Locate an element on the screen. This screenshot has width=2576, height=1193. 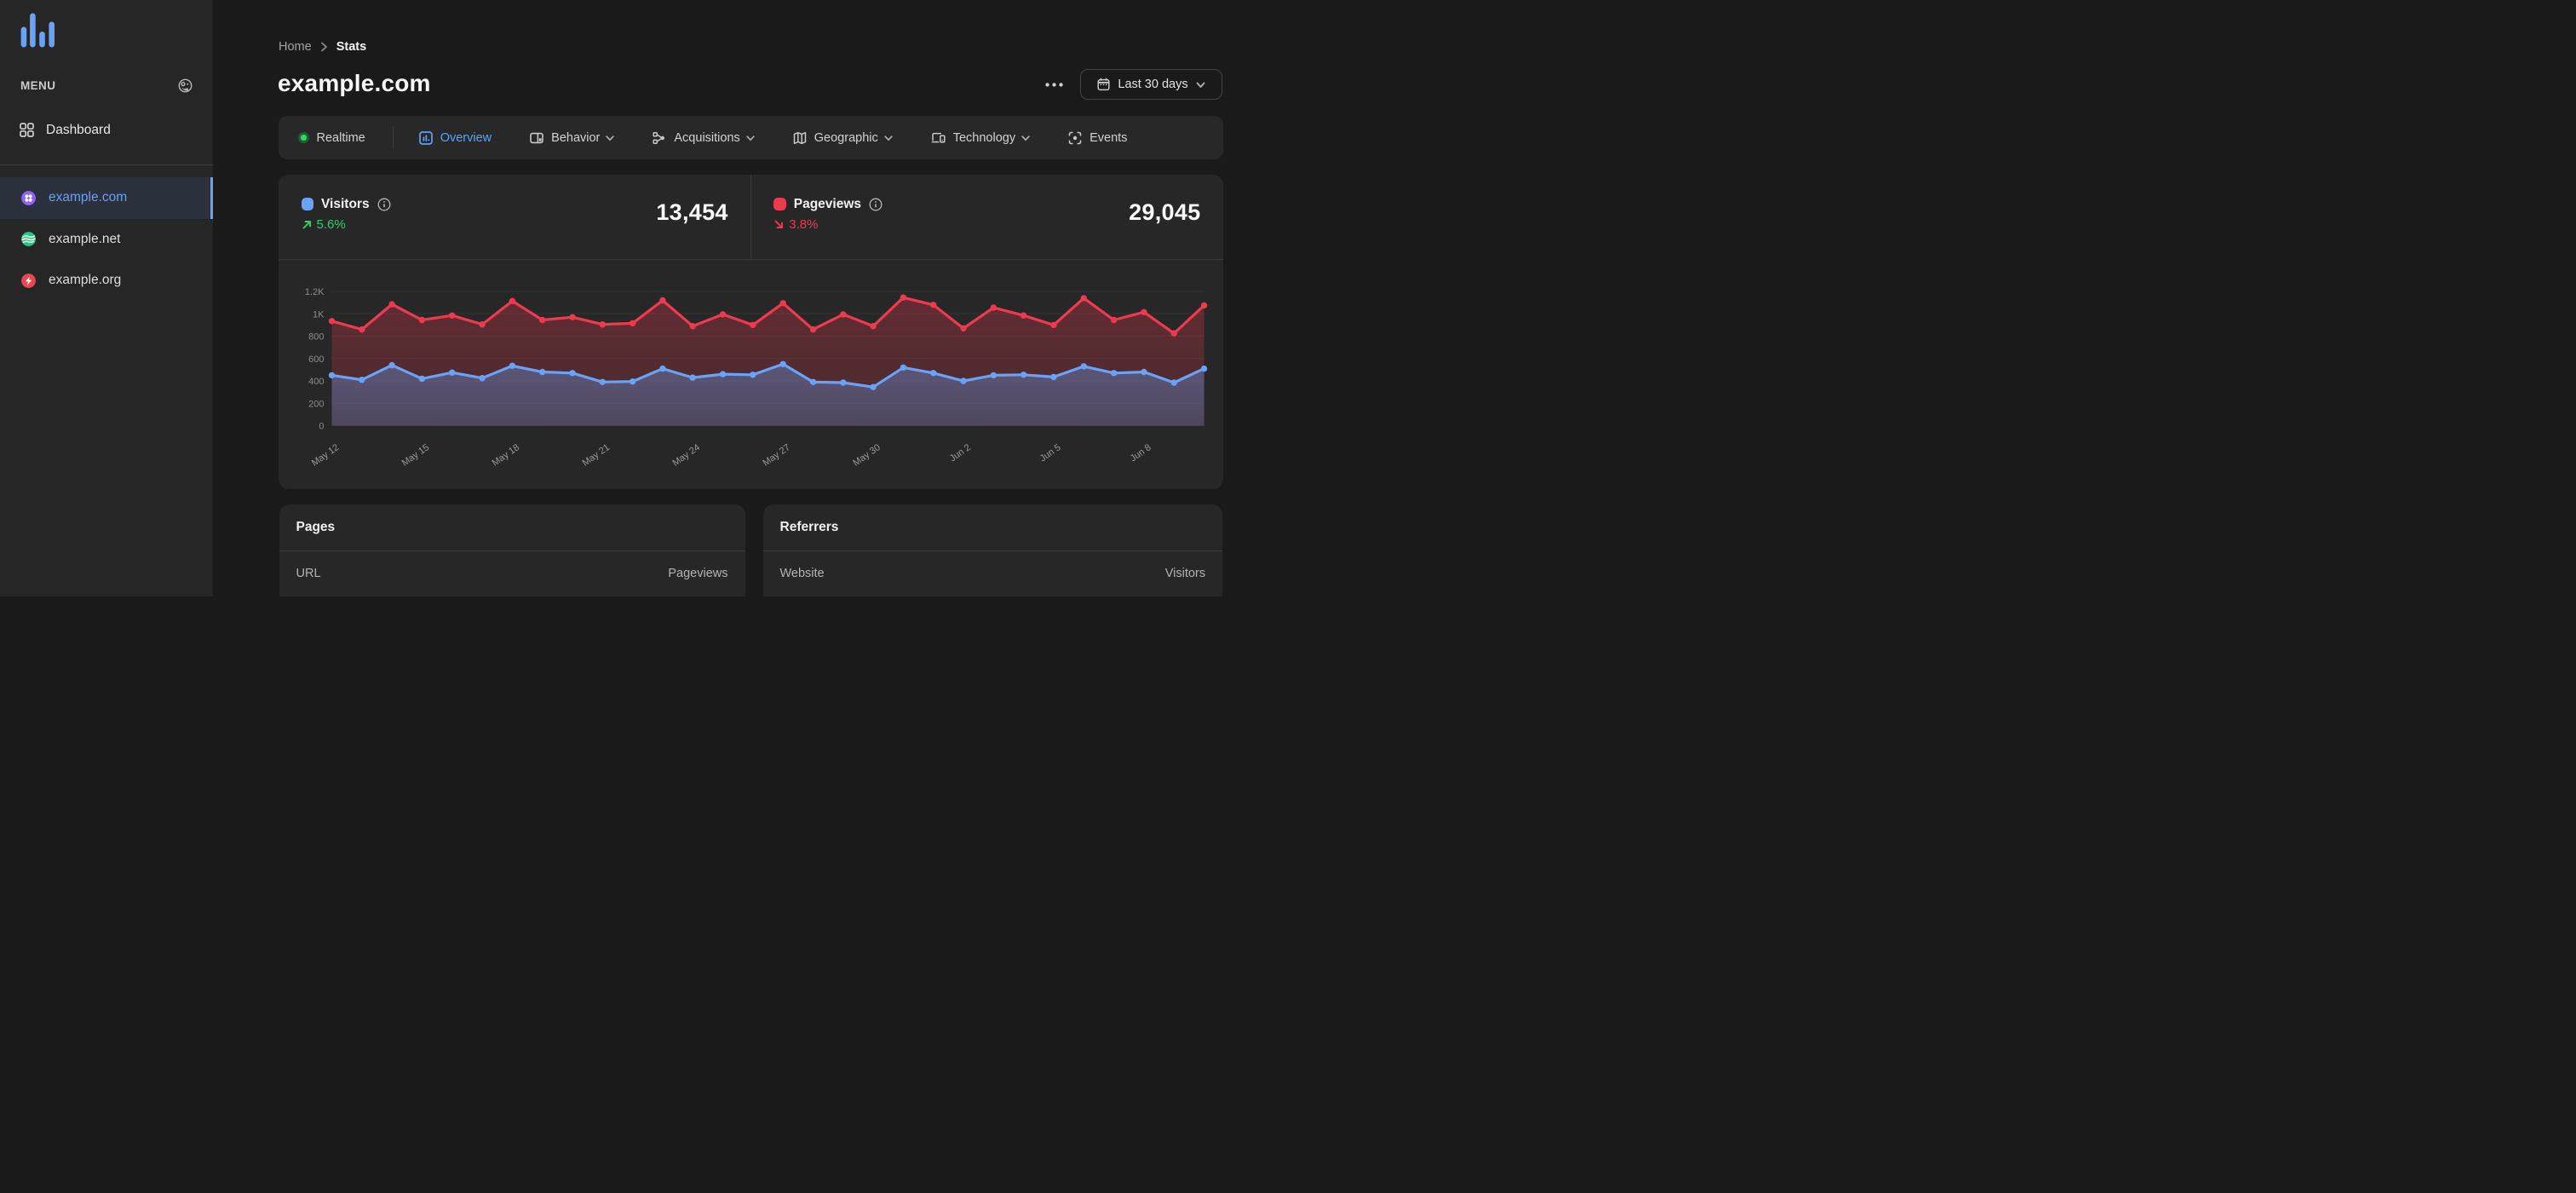
svg-text: May 12 is located at coordinates (325, 455).